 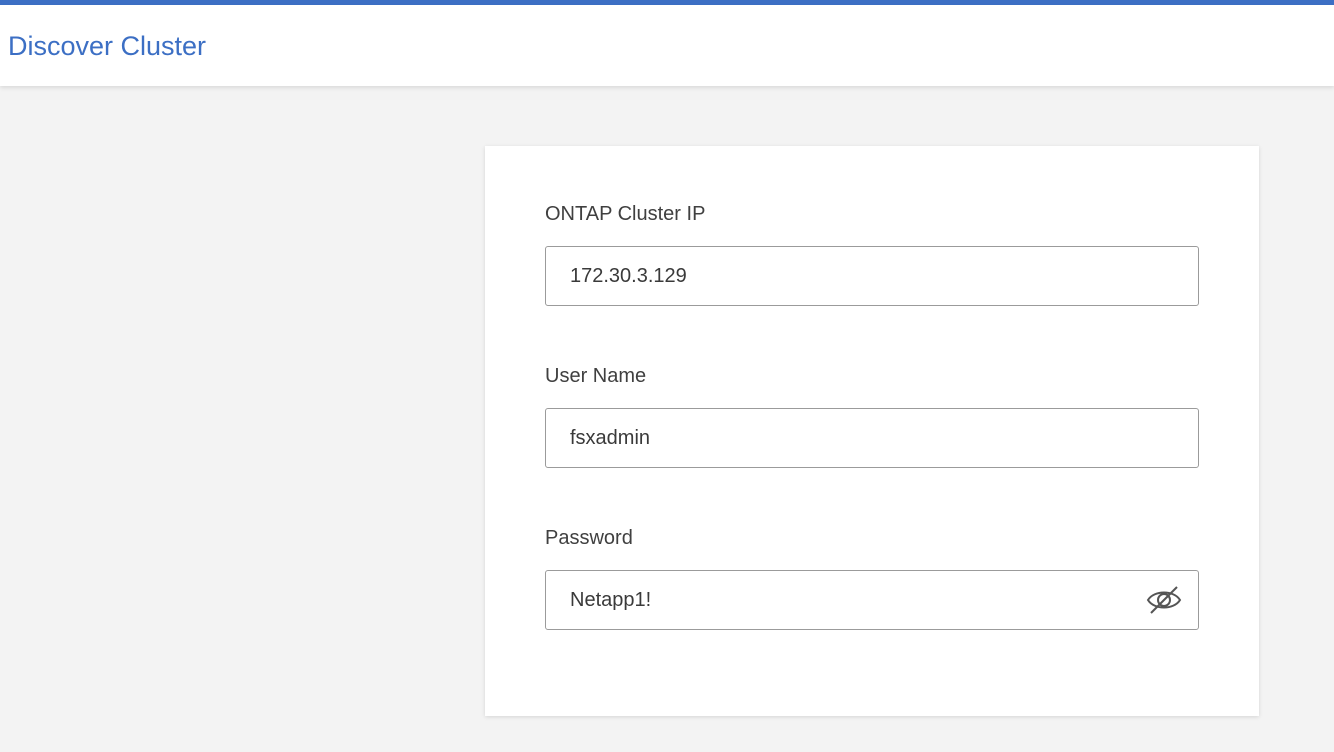 What do you see at coordinates (872, 600) in the screenshot?
I see `password-input: Netapp1!` at bounding box center [872, 600].